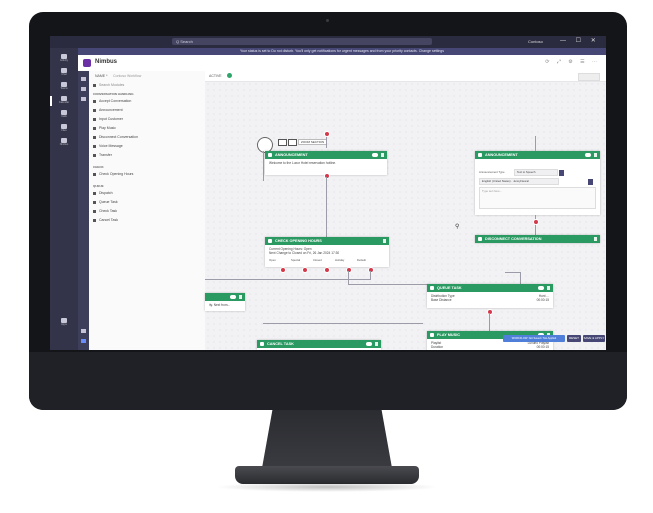  What do you see at coordinates (64, 59) in the screenshot?
I see `rail-item-activity: Activity` at bounding box center [64, 59].